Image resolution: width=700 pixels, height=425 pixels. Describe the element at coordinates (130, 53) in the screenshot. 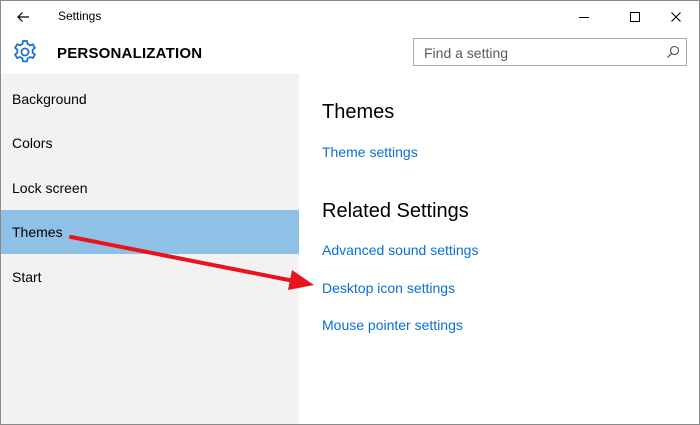

I see `page-title: PERSONALIZATION` at that location.